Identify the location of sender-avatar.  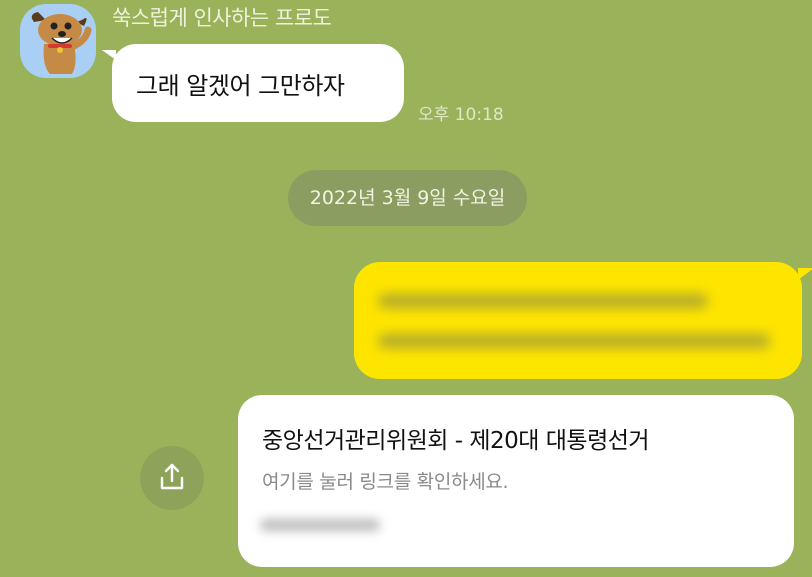
(58, 41).